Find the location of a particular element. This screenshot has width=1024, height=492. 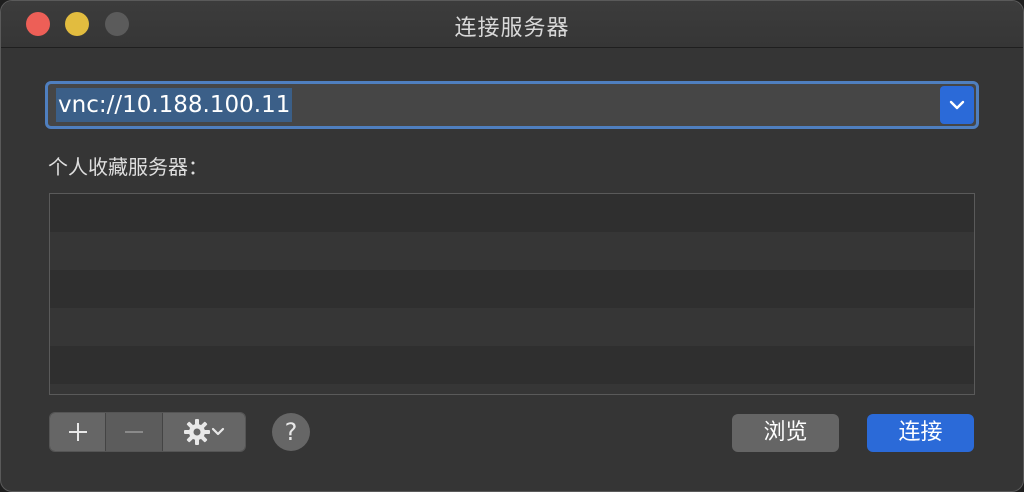

favorite-servers-label: 个人收藏服务器： is located at coordinates (128, 167).